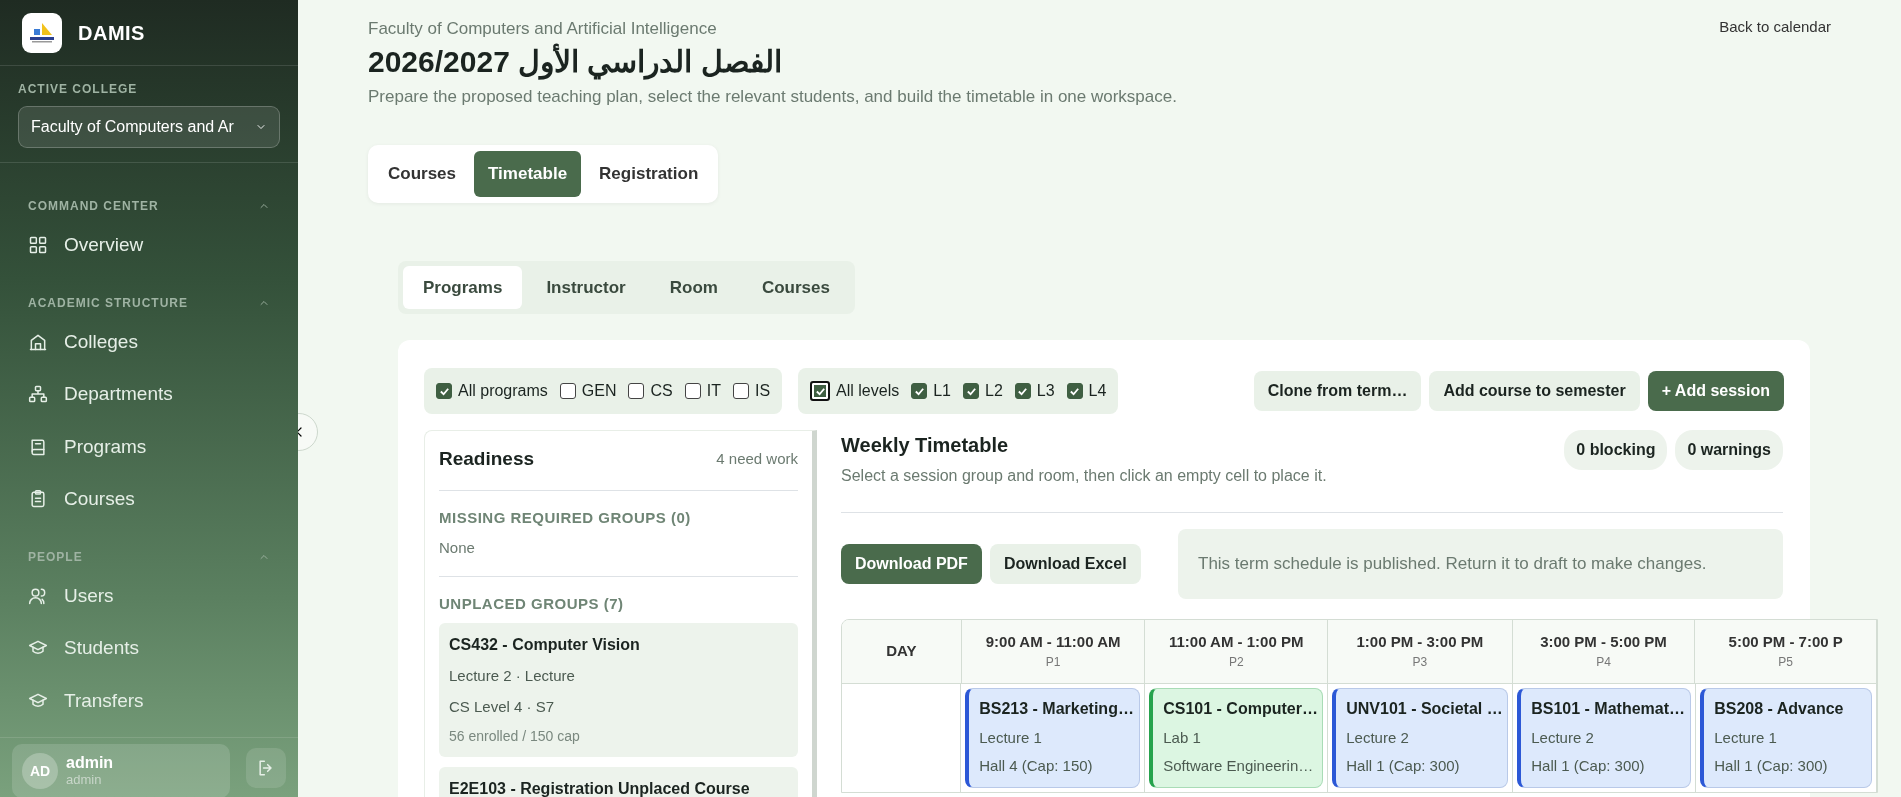  What do you see at coordinates (528, 174) in the screenshot?
I see `tab: Timetable` at bounding box center [528, 174].